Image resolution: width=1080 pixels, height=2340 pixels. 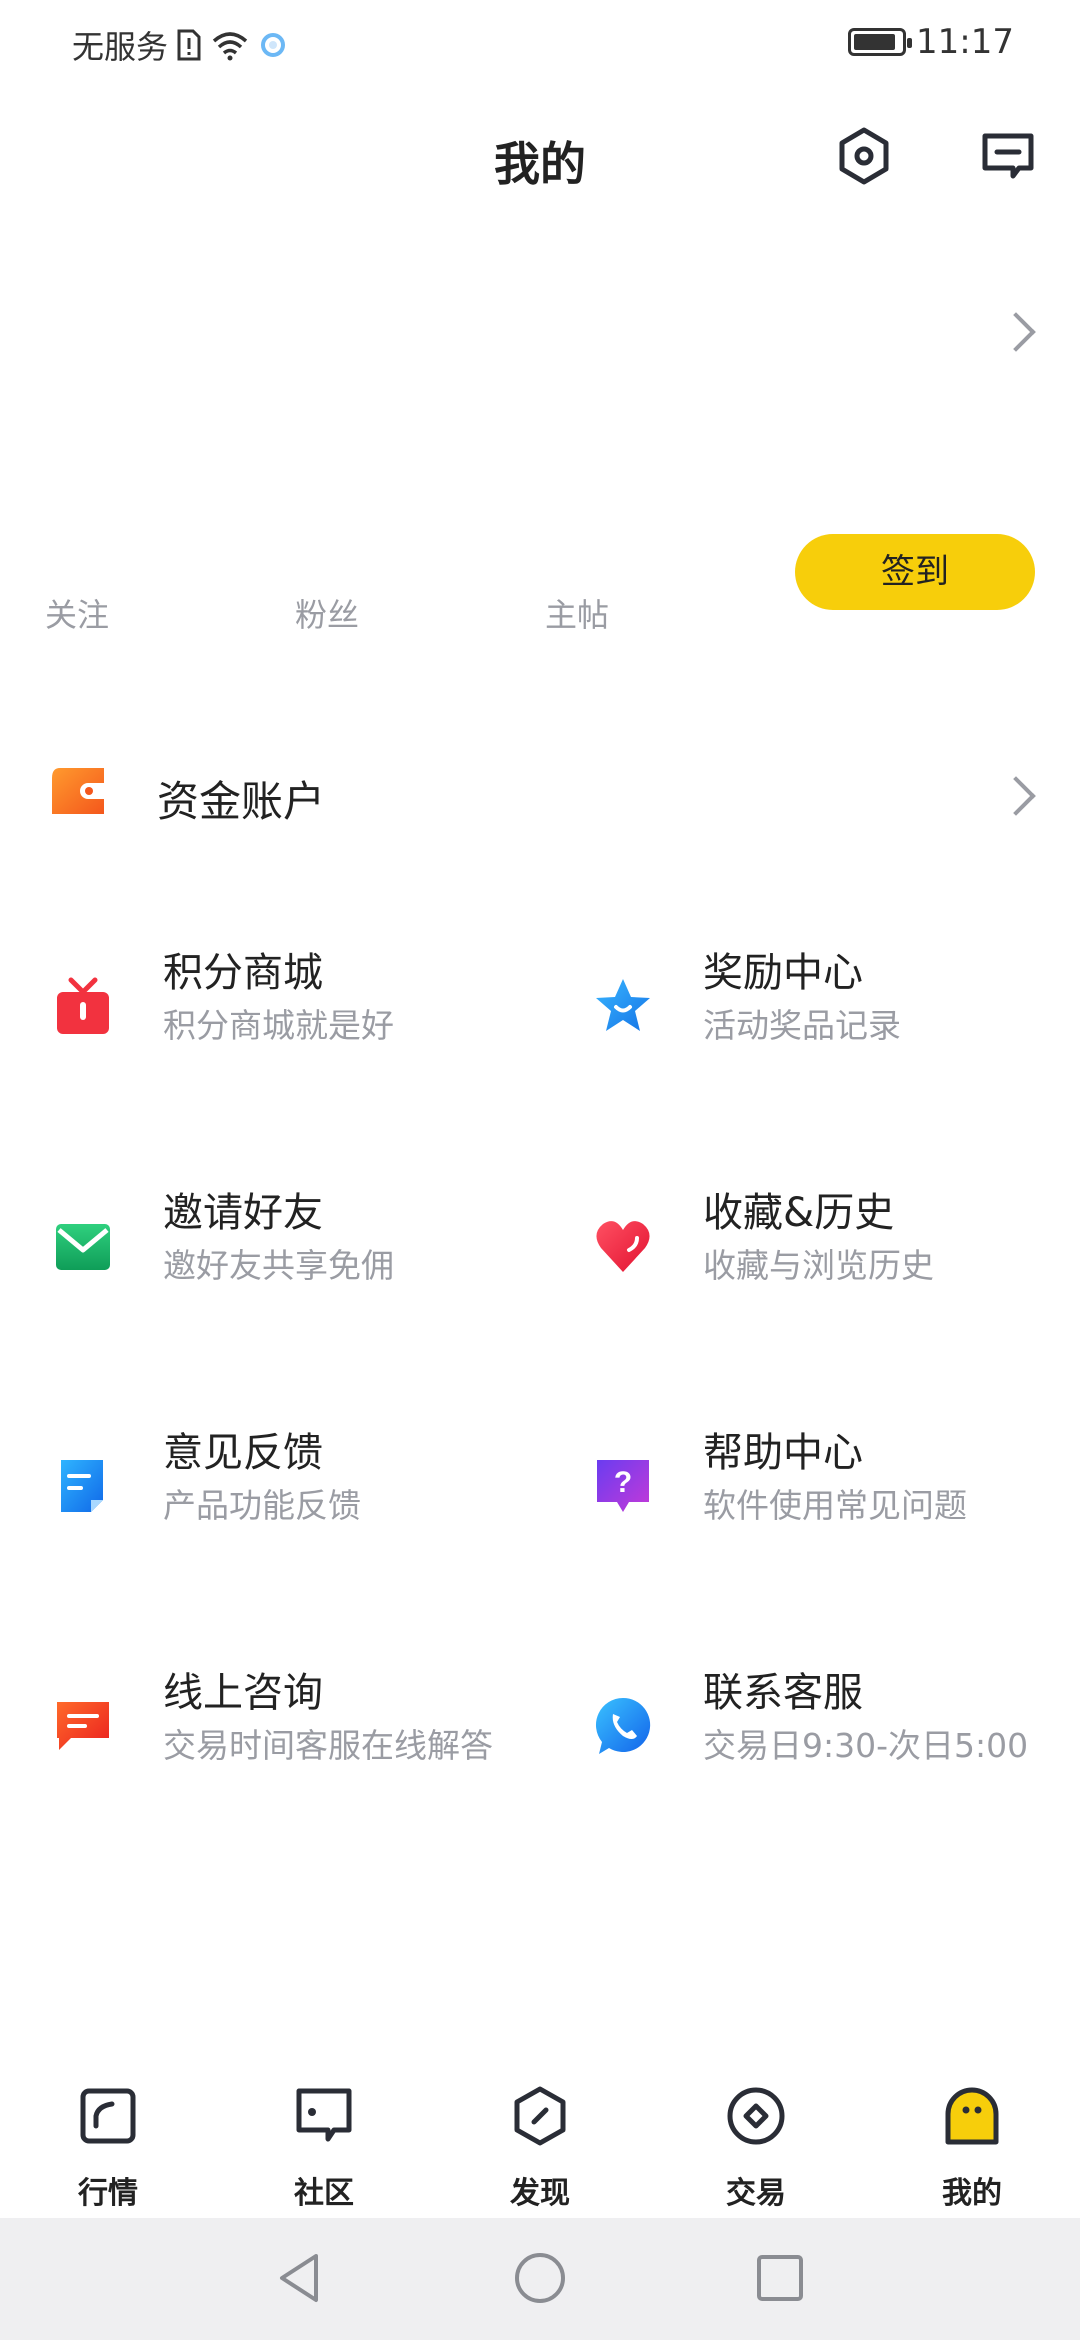 What do you see at coordinates (972, 2193) in the screenshot?
I see `nav-label: 我的` at bounding box center [972, 2193].